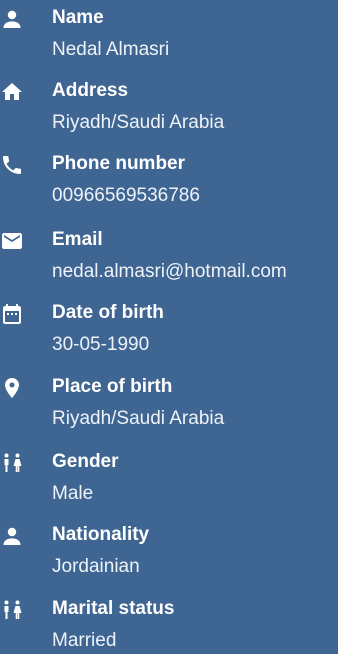  What do you see at coordinates (169, 555) in the screenshot?
I see `info-row-nationality: Nationality Jordainian` at bounding box center [169, 555].